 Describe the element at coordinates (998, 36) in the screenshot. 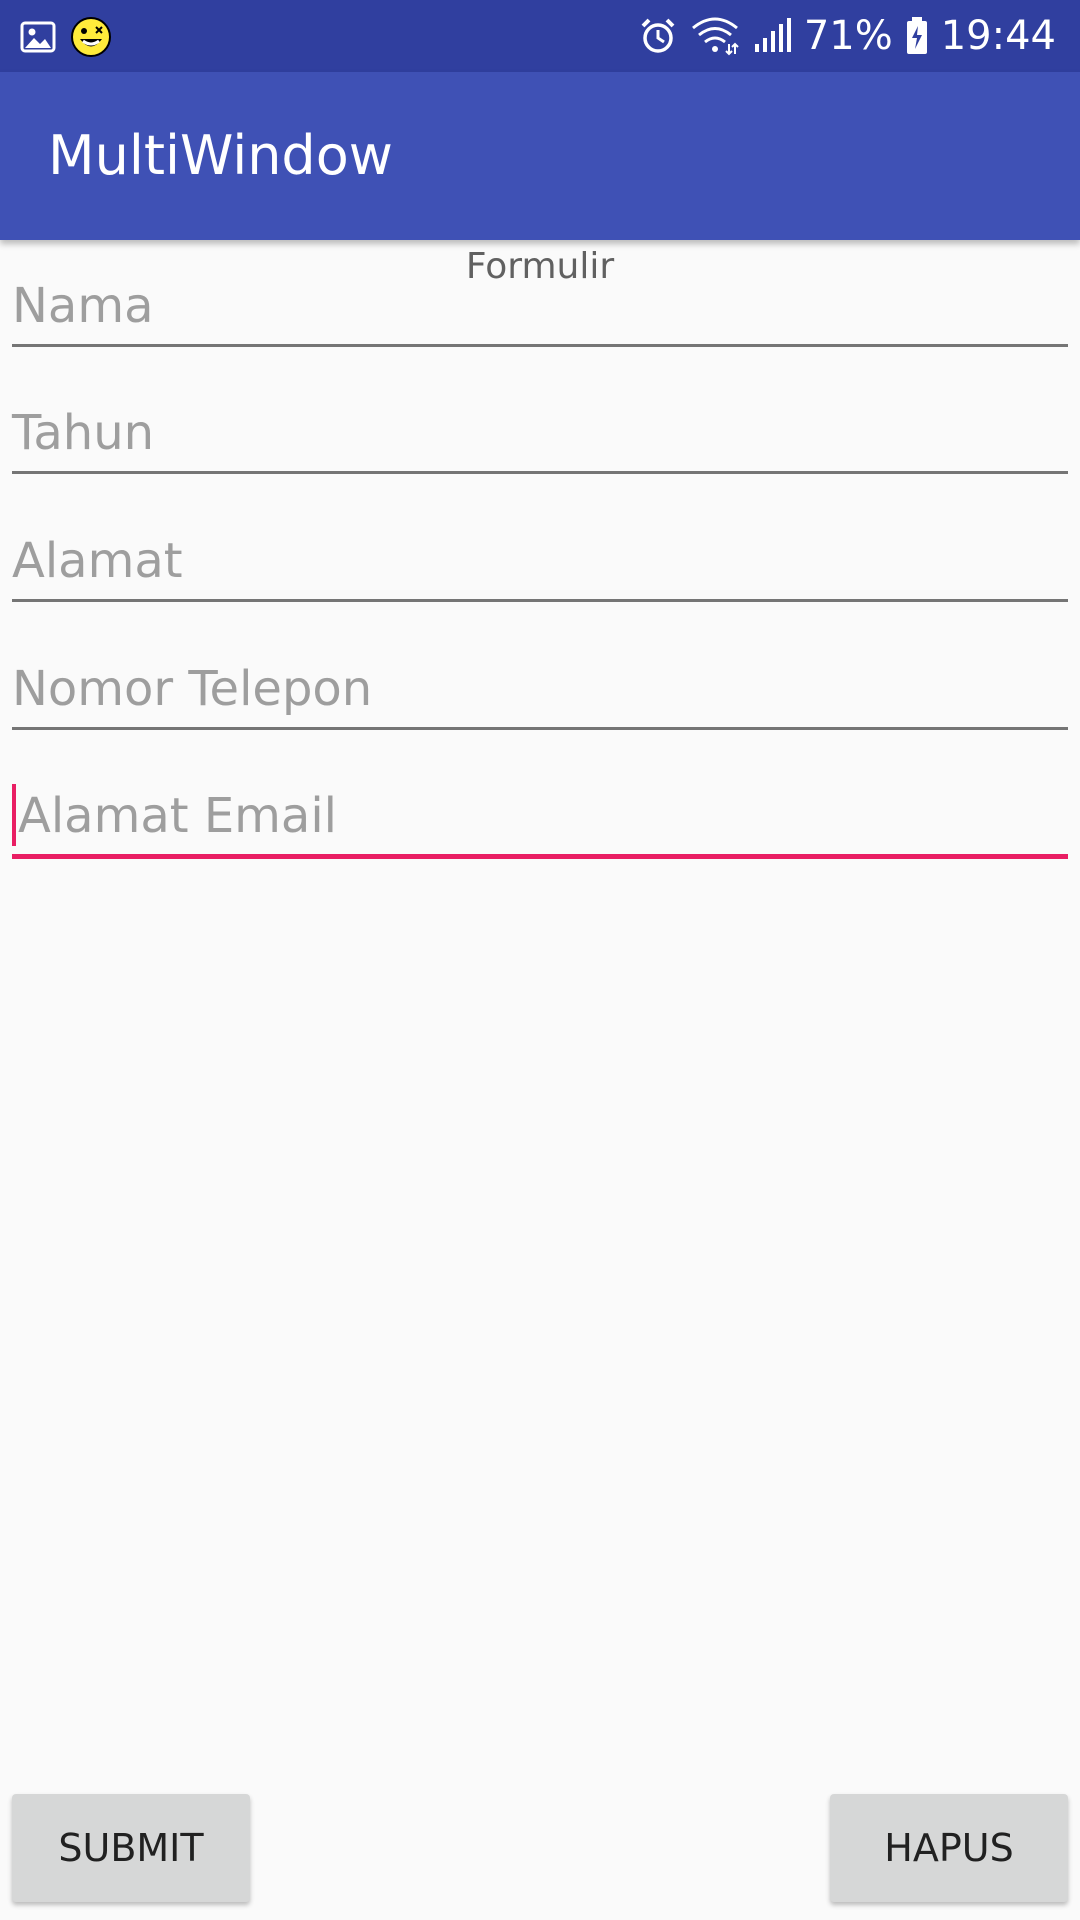

I see `clock: 19:44` at that location.